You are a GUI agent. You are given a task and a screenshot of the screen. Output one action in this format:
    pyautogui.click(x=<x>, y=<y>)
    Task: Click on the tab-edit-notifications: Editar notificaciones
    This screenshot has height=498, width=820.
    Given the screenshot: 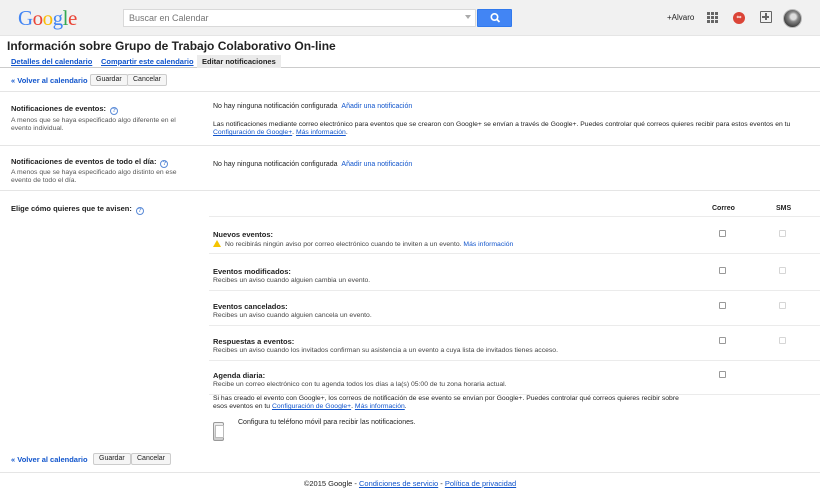 What is the action you would take?
    pyautogui.click(x=239, y=61)
    